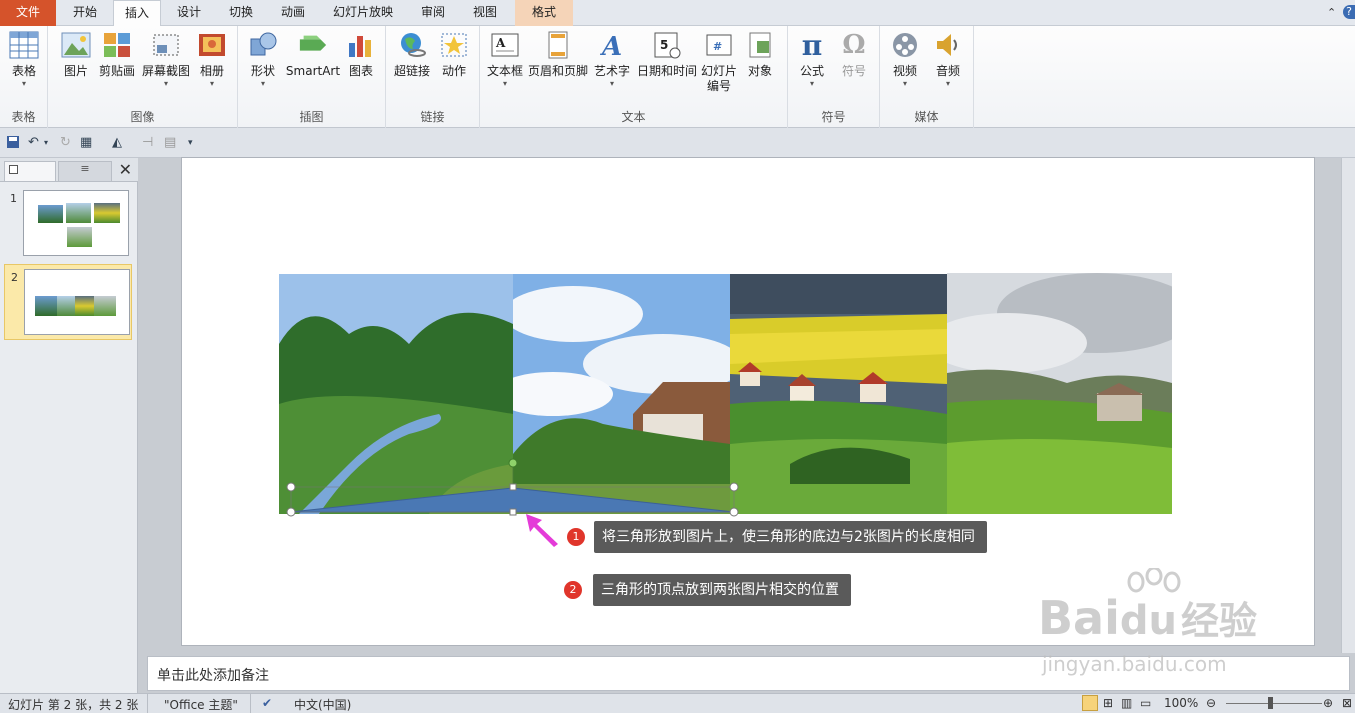 This screenshot has height=713, width=1355. I want to click on object-button: 对象, so click(760, 54).